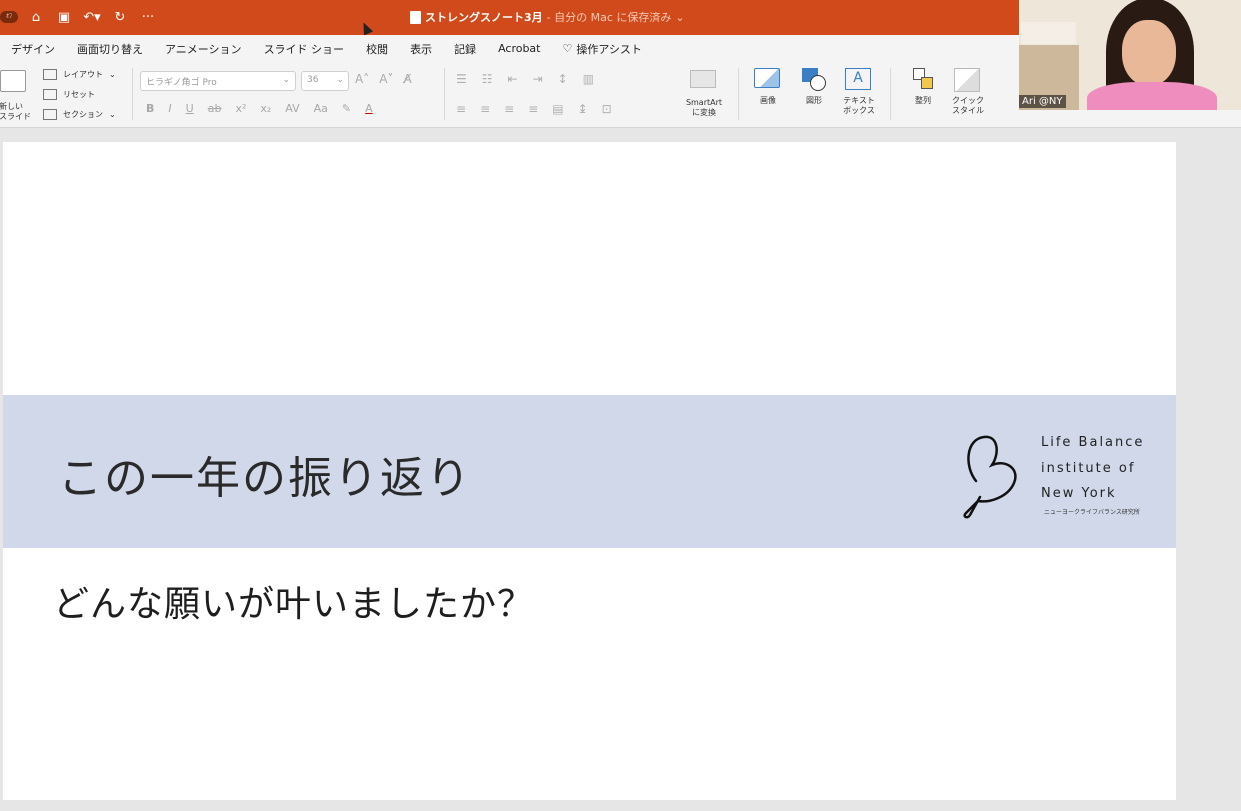  I want to click on section-label: セクション, so click(83, 114).